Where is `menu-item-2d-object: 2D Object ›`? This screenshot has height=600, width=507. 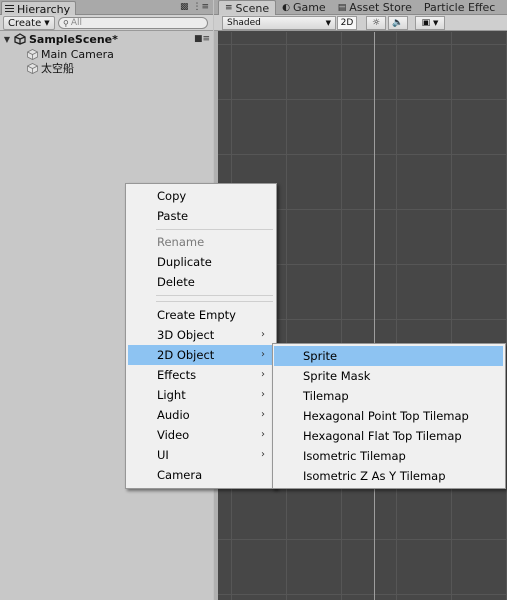 menu-item-2d-object: 2D Object › is located at coordinates (201, 355).